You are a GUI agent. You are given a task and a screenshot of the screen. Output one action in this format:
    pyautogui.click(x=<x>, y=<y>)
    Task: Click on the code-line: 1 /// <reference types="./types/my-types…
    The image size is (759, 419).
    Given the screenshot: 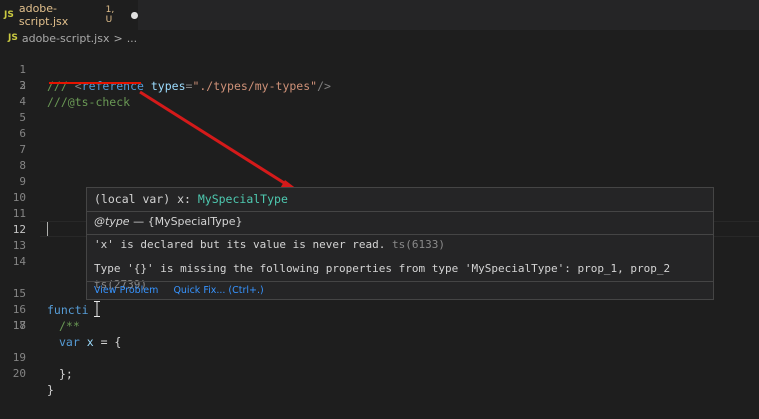 What is the action you would take?
    pyautogui.click(x=379, y=69)
    